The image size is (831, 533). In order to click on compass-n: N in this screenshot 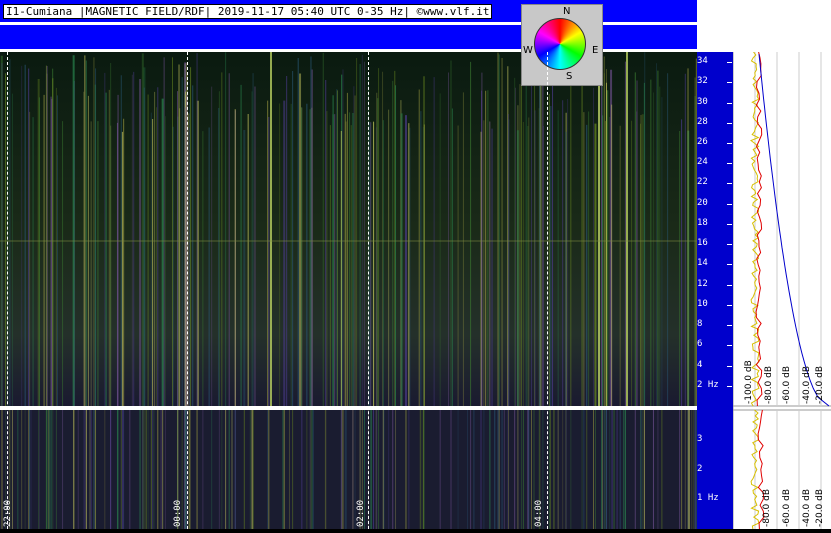, I will do `click(567, 11)`.